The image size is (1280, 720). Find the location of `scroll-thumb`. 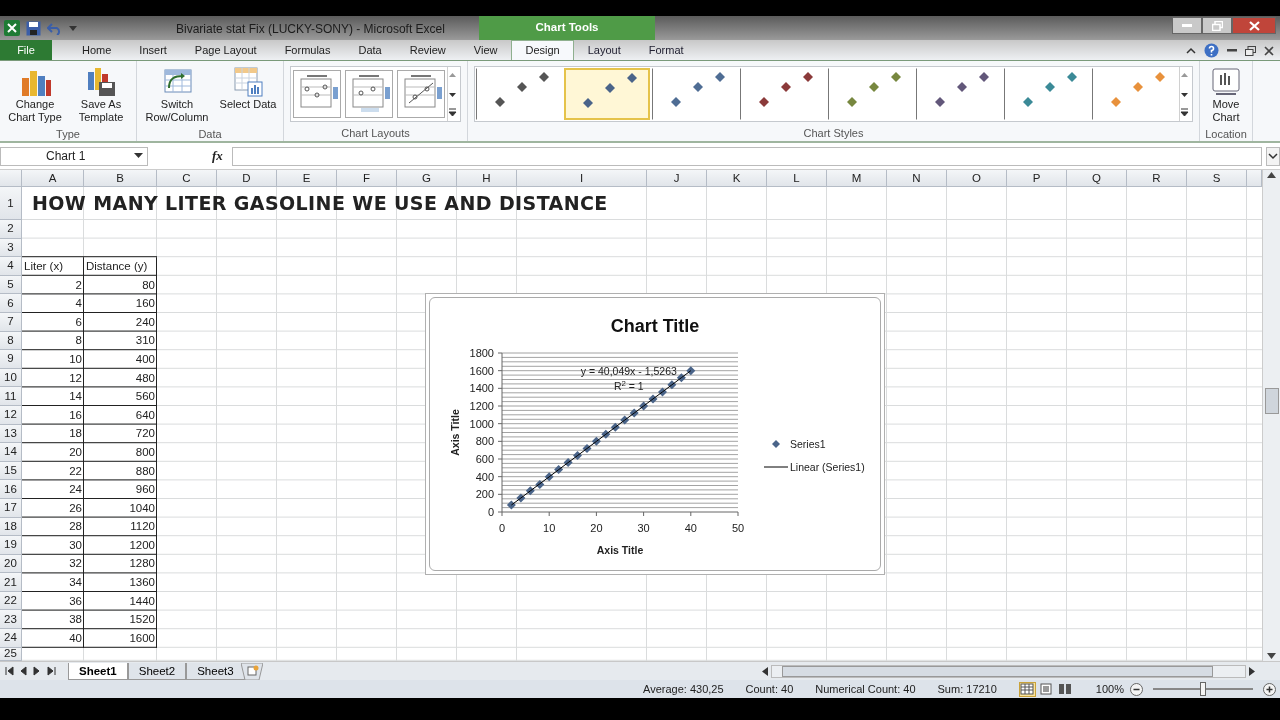

scroll-thumb is located at coordinates (997, 671).